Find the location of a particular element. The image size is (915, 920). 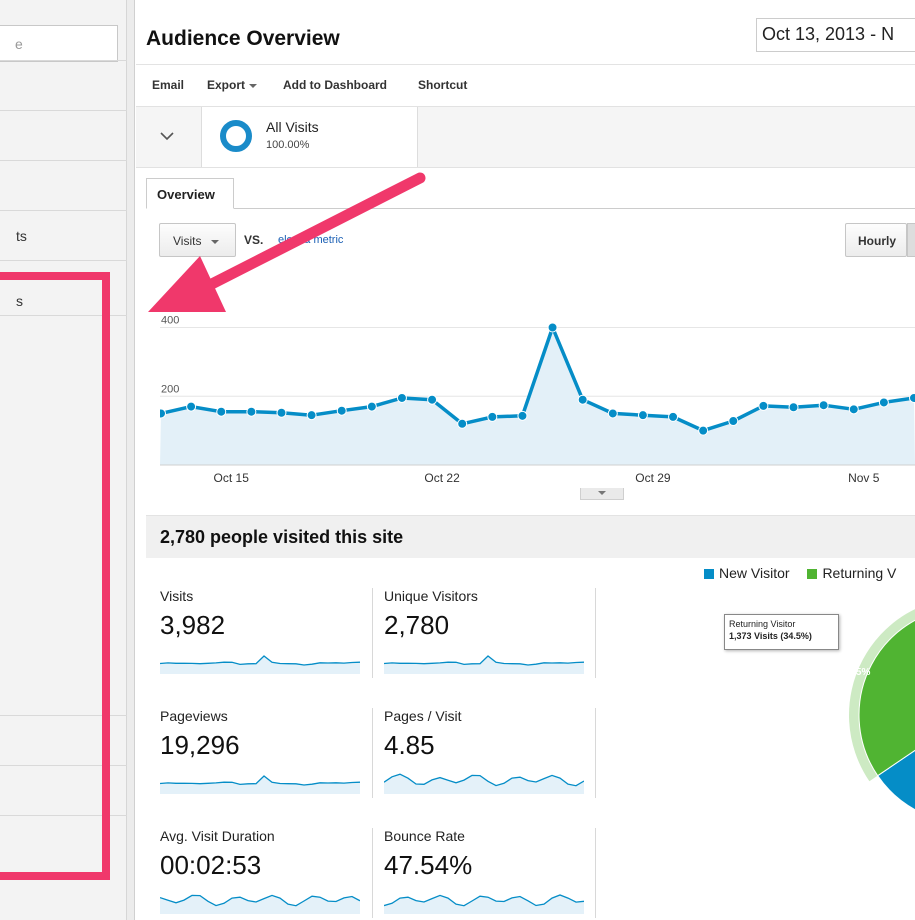

export-button: Export is located at coordinates (232, 85).